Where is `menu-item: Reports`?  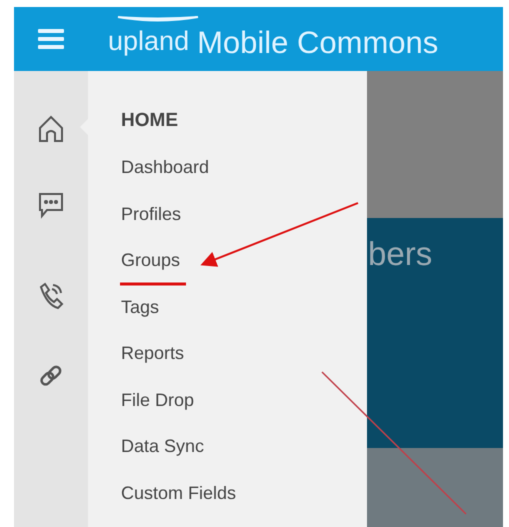
menu-item: Reports is located at coordinates (152, 364).